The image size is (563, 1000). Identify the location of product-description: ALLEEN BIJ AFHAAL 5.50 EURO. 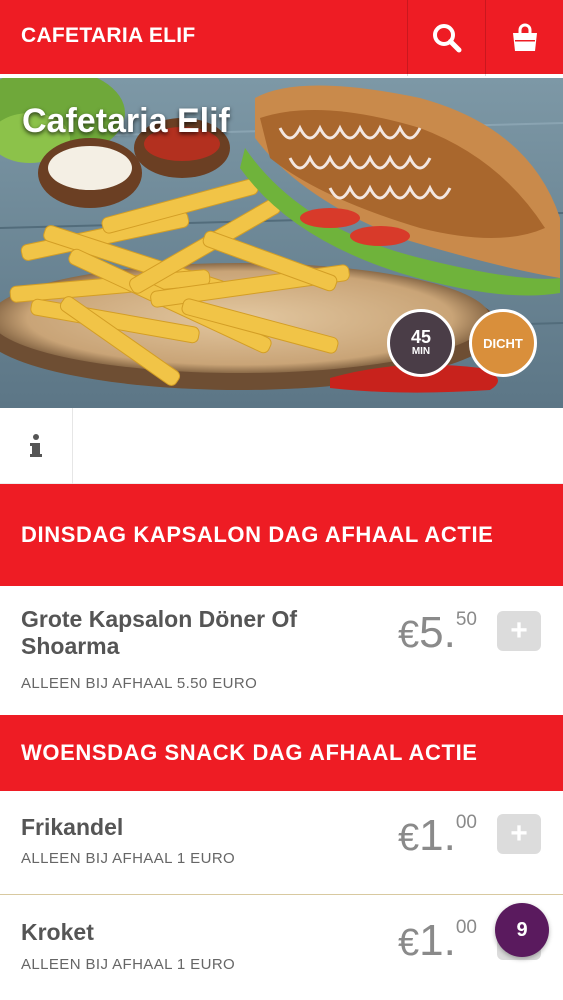
(139, 683).